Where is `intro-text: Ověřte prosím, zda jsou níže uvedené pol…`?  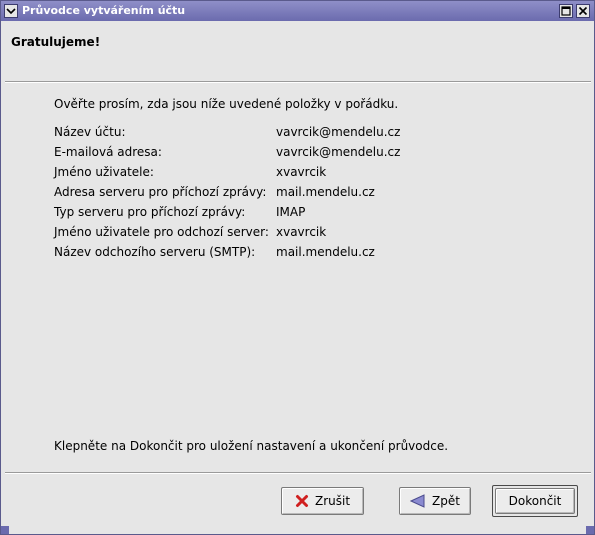 intro-text: Ověřte prosím, zda jsou níže uvedené pol… is located at coordinates (226, 104).